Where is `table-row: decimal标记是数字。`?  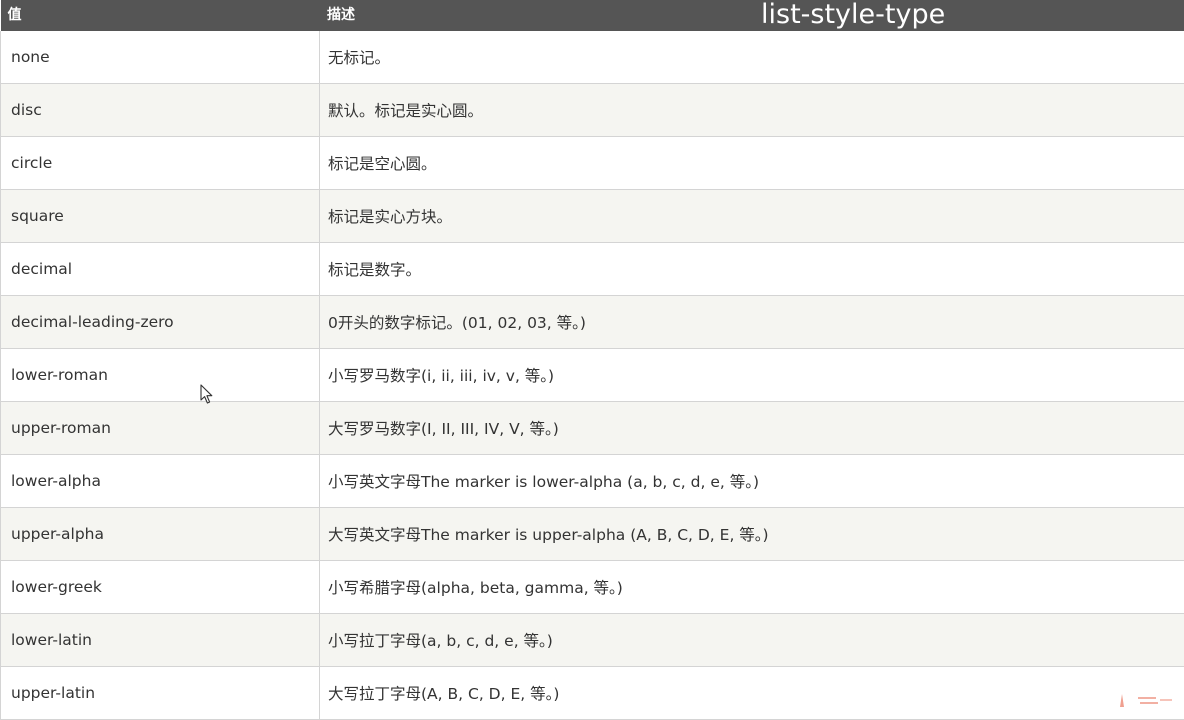
table-row: decimal标记是数字。 is located at coordinates (592, 269).